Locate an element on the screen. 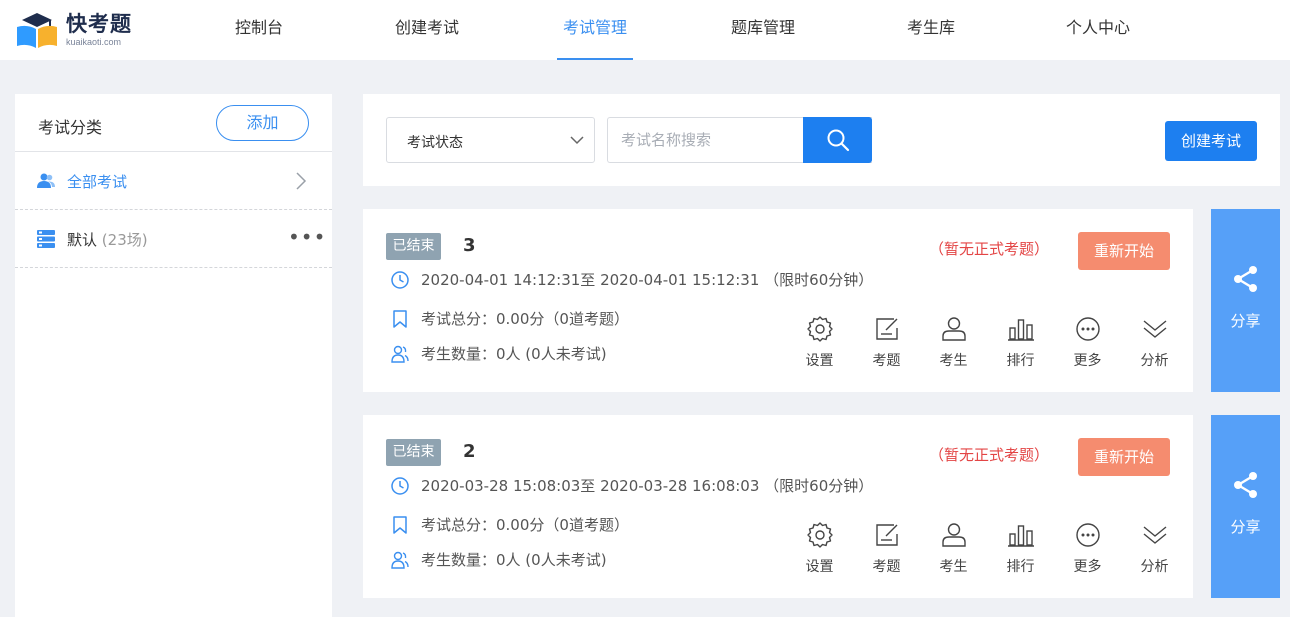 The height and width of the screenshot is (617, 1290). database-icon is located at coordinates (46, 239).